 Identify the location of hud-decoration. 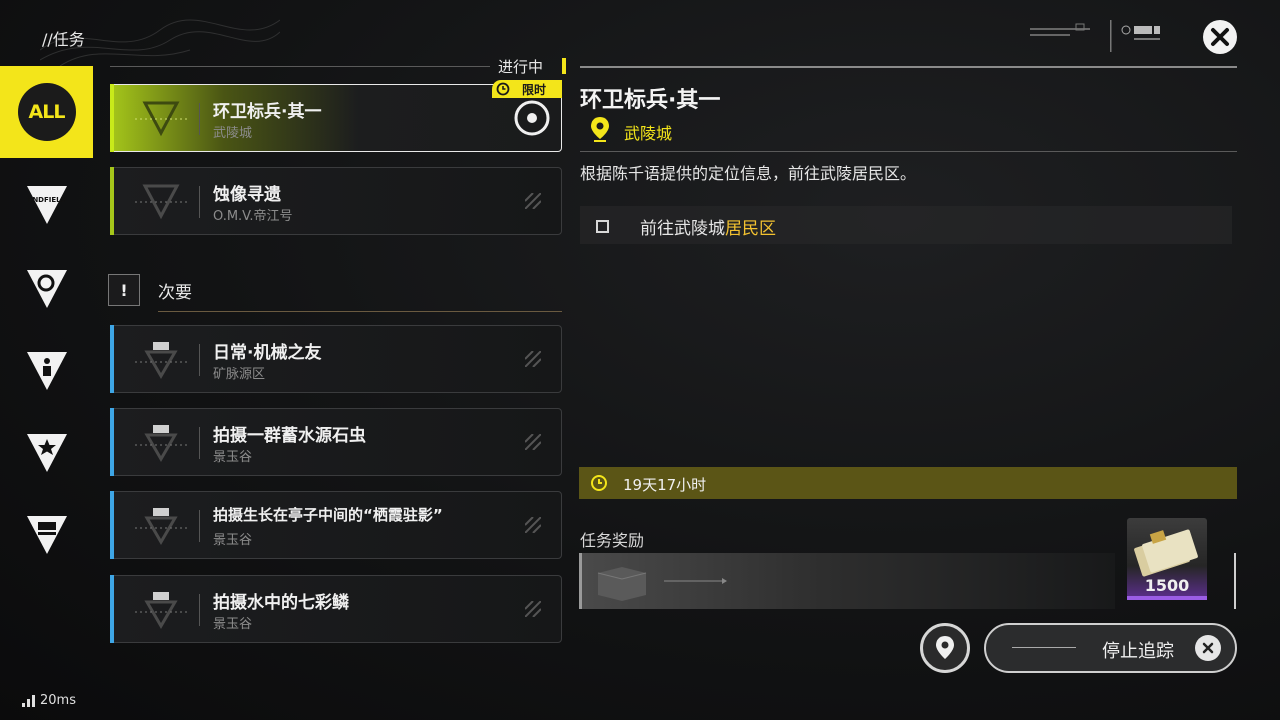
(1095, 36).